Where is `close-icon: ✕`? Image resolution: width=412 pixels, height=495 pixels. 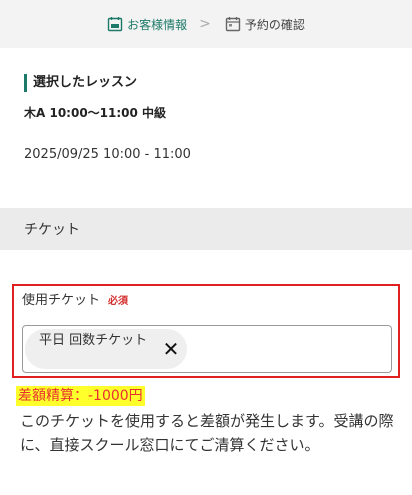 close-icon: ✕ is located at coordinates (171, 349).